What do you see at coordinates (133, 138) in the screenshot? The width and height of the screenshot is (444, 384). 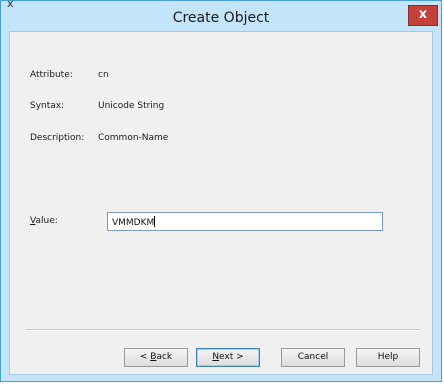 I see `description-value: Common-Name` at bounding box center [133, 138].